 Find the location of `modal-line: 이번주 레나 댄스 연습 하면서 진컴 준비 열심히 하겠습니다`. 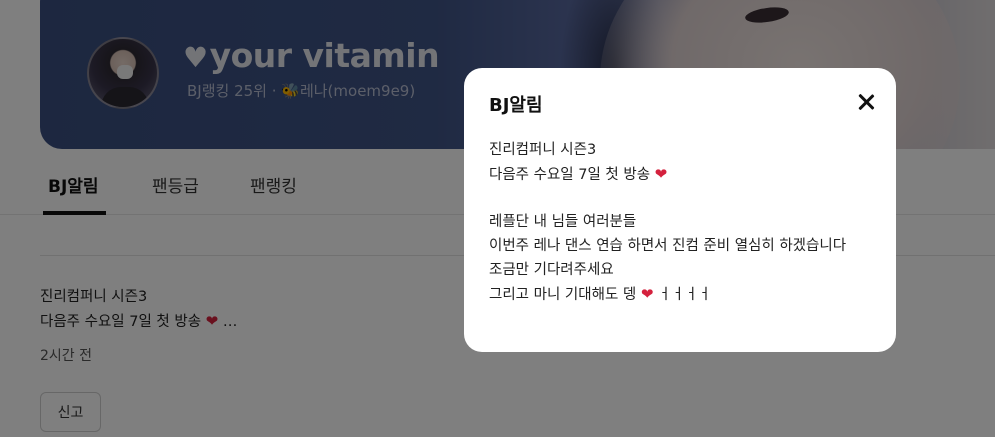

modal-line: 이번주 레나 댄스 연습 하면서 진컴 준비 열심히 하겠습니다 is located at coordinates (684, 246).